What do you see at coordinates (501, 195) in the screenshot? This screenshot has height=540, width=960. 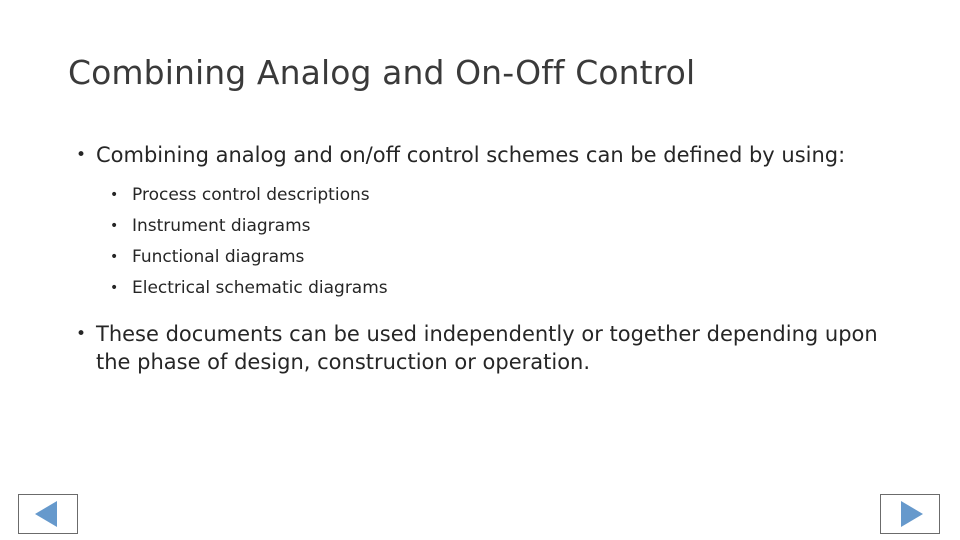 I see `list-item: • Process control descriptions` at bounding box center [501, 195].